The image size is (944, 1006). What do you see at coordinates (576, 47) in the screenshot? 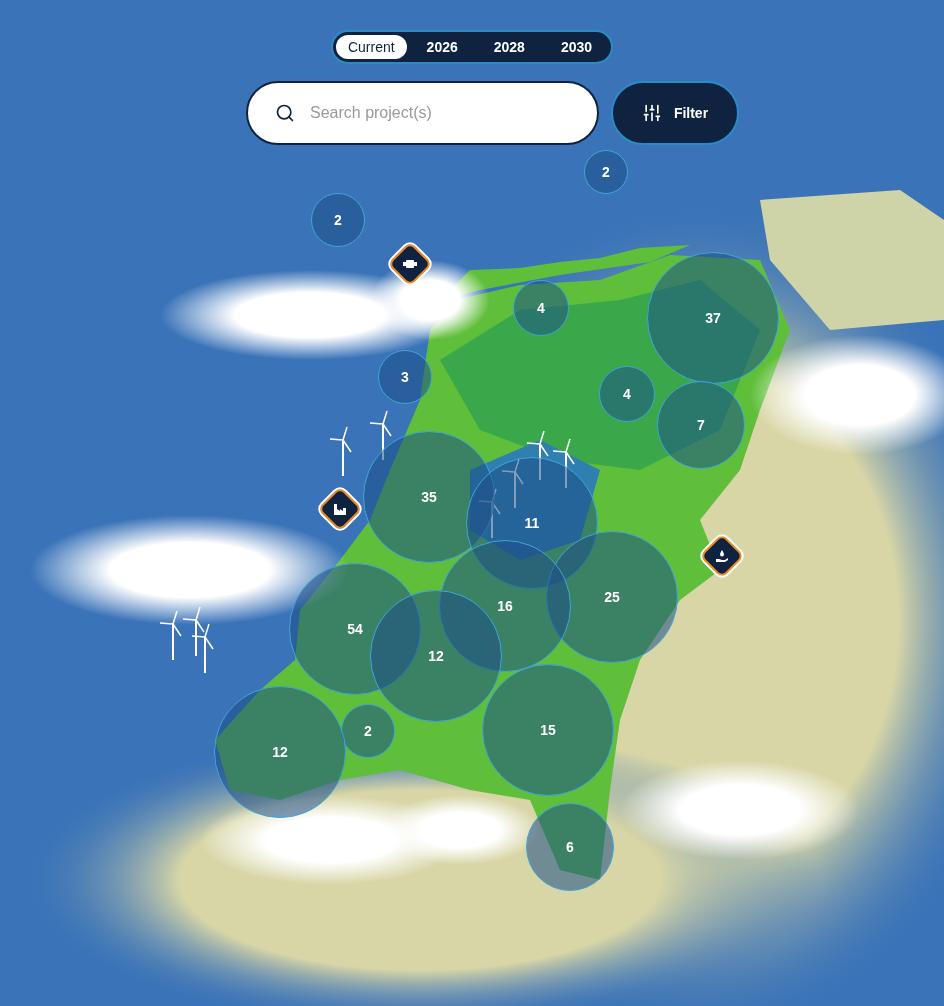
I see `year-tab: 2030` at bounding box center [576, 47].